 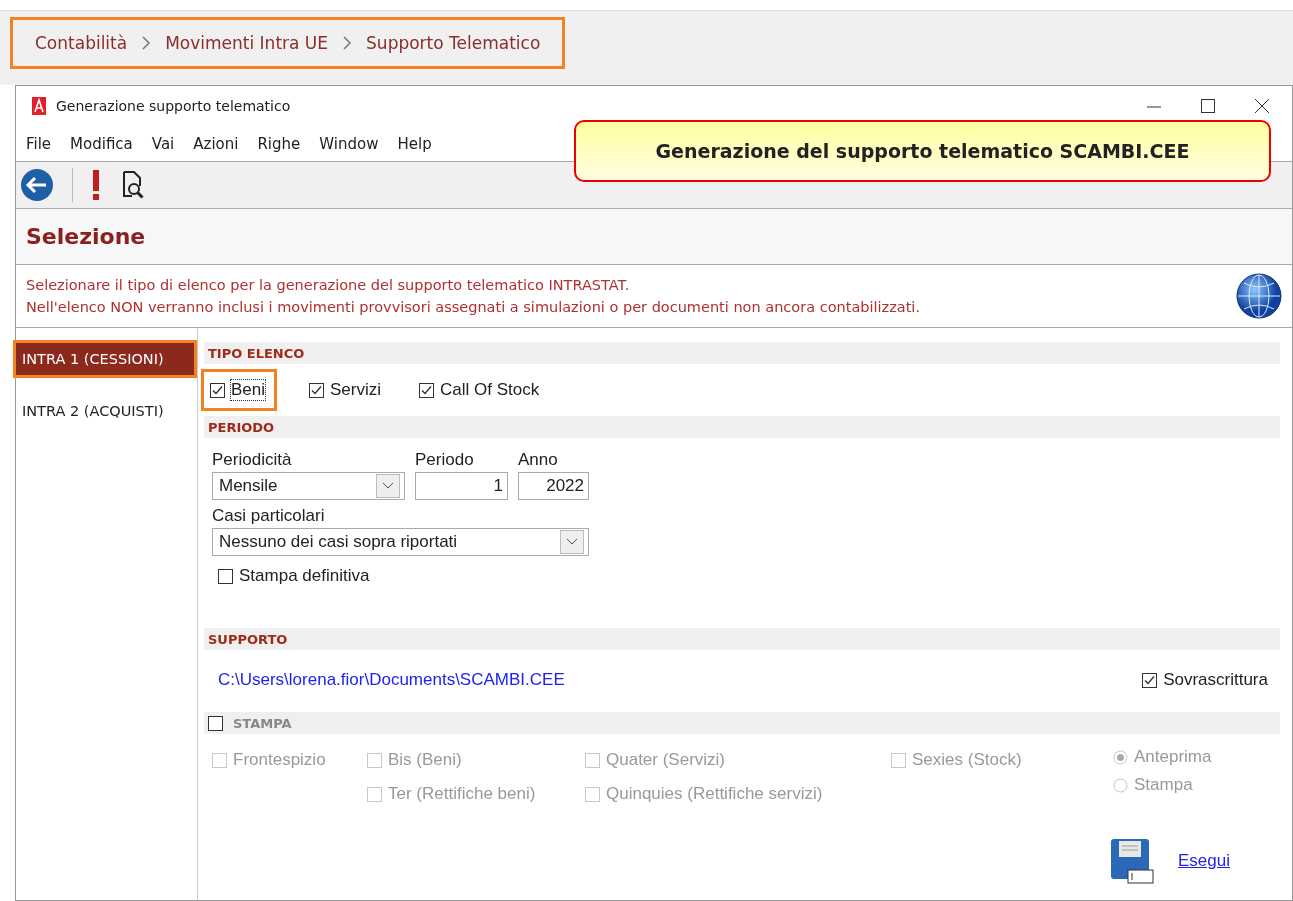 What do you see at coordinates (461, 486) in the screenshot?
I see `input-field: 1` at bounding box center [461, 486].